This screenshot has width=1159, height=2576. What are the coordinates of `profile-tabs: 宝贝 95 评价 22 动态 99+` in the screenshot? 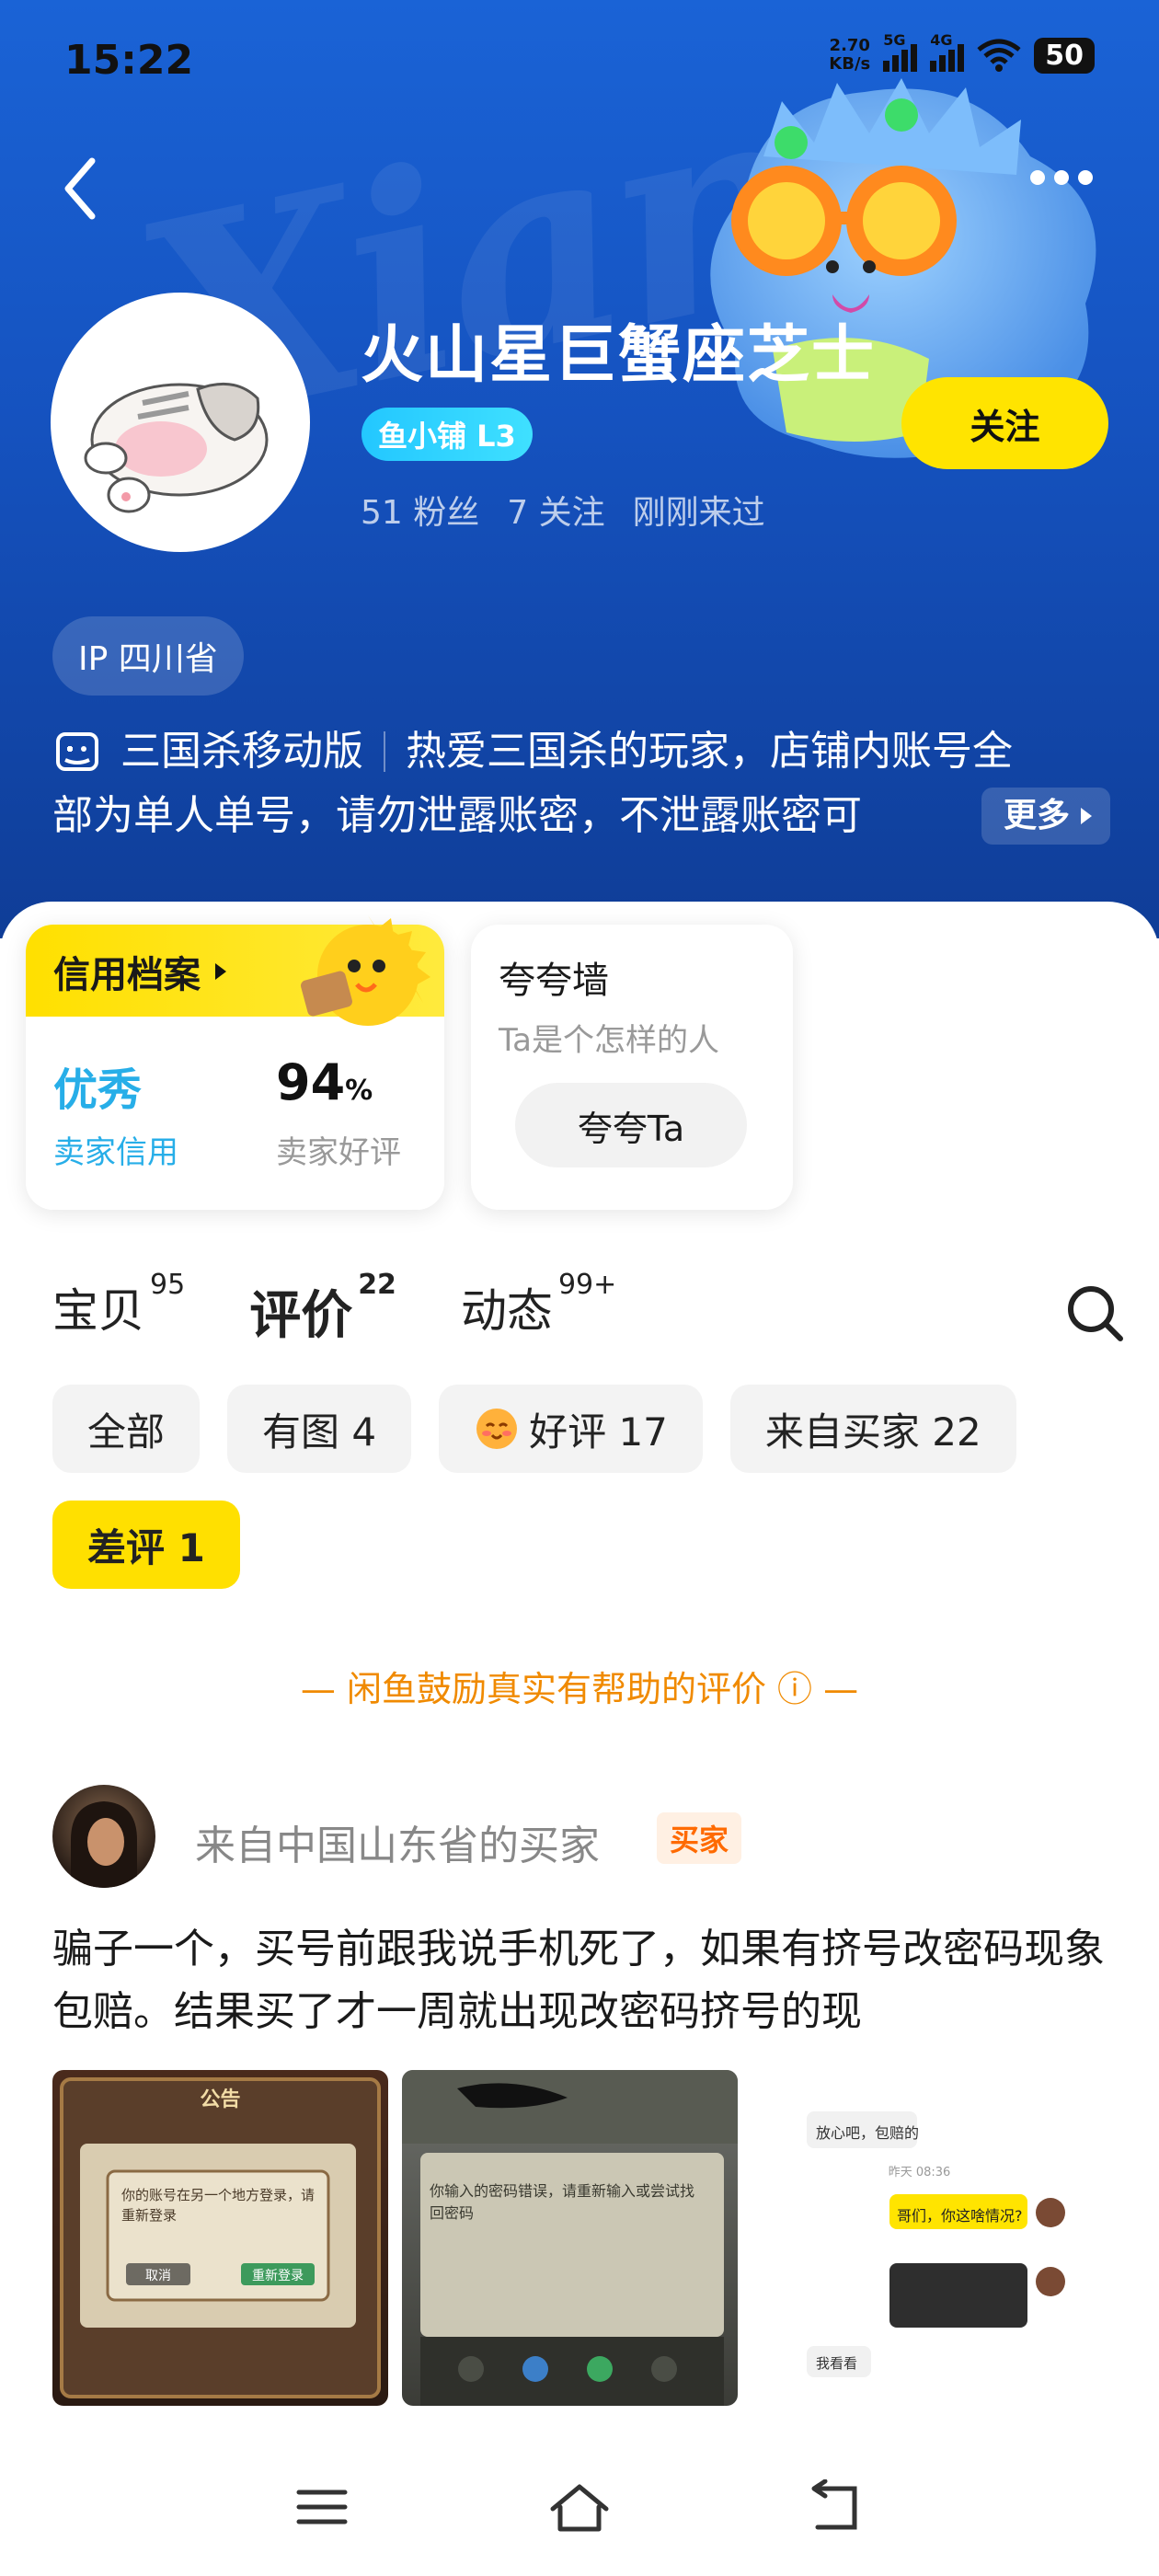 It's located at (334, 1309).